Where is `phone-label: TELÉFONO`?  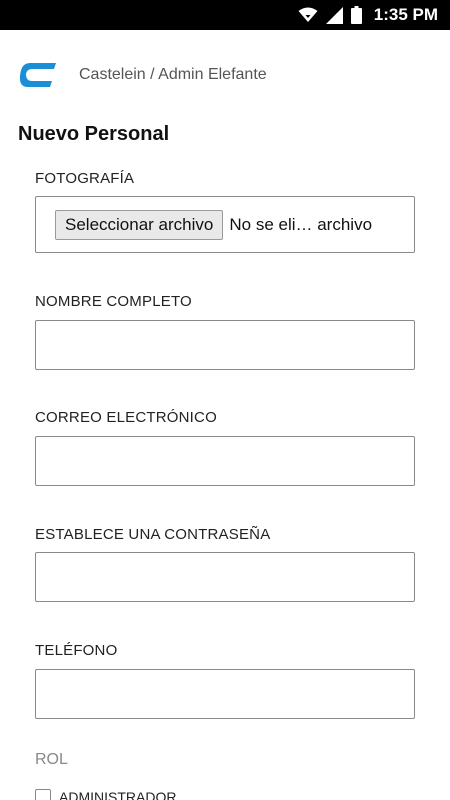
phone-label: TELÉFONO is located at coordinates (76, 650).